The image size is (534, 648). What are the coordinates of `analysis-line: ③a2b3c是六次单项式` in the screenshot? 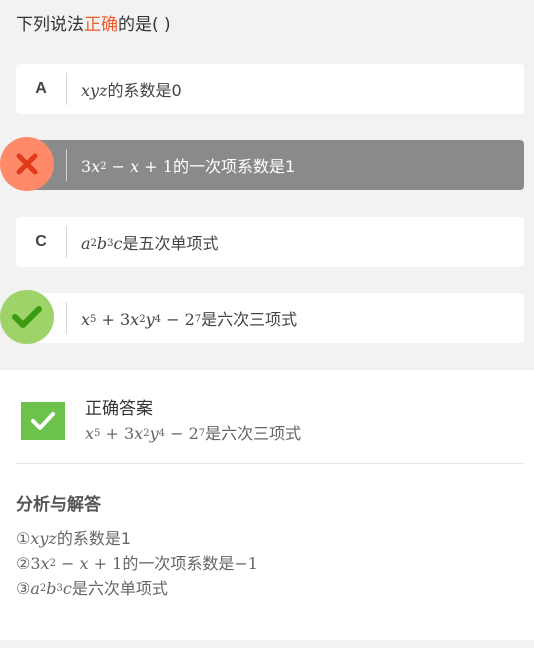 It's located at (92, 588).